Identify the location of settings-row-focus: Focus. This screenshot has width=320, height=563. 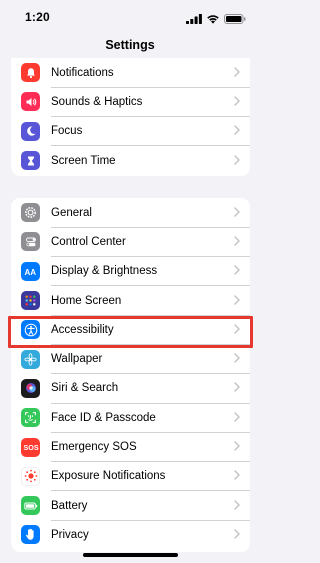
(130, 131).